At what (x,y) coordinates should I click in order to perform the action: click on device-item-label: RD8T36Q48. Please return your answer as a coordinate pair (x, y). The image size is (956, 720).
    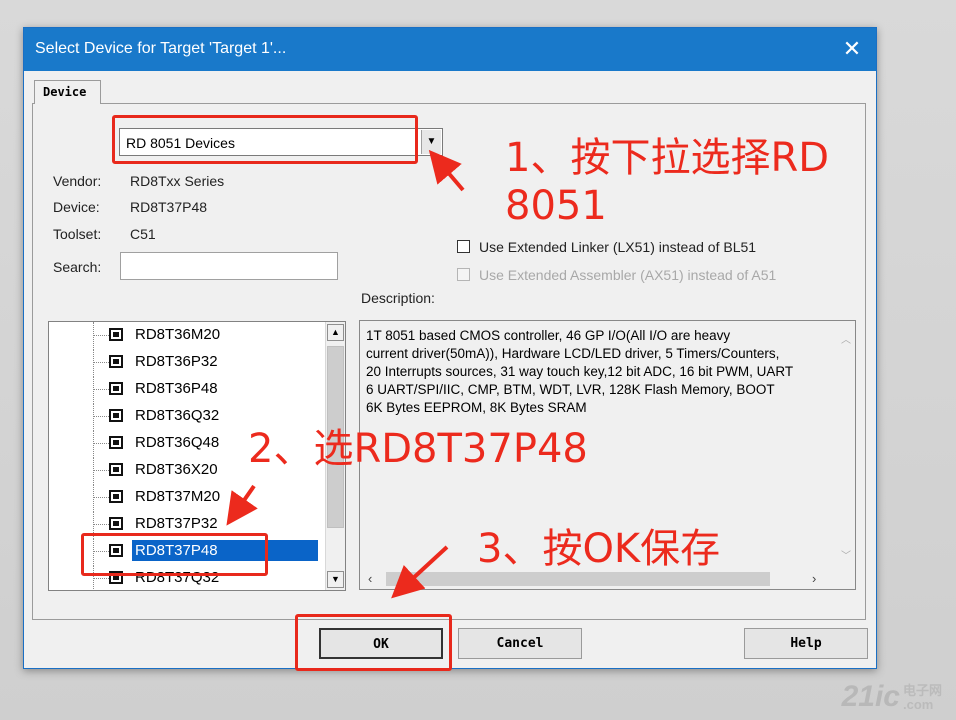
    Looking at the image, I should click on (177, 442).